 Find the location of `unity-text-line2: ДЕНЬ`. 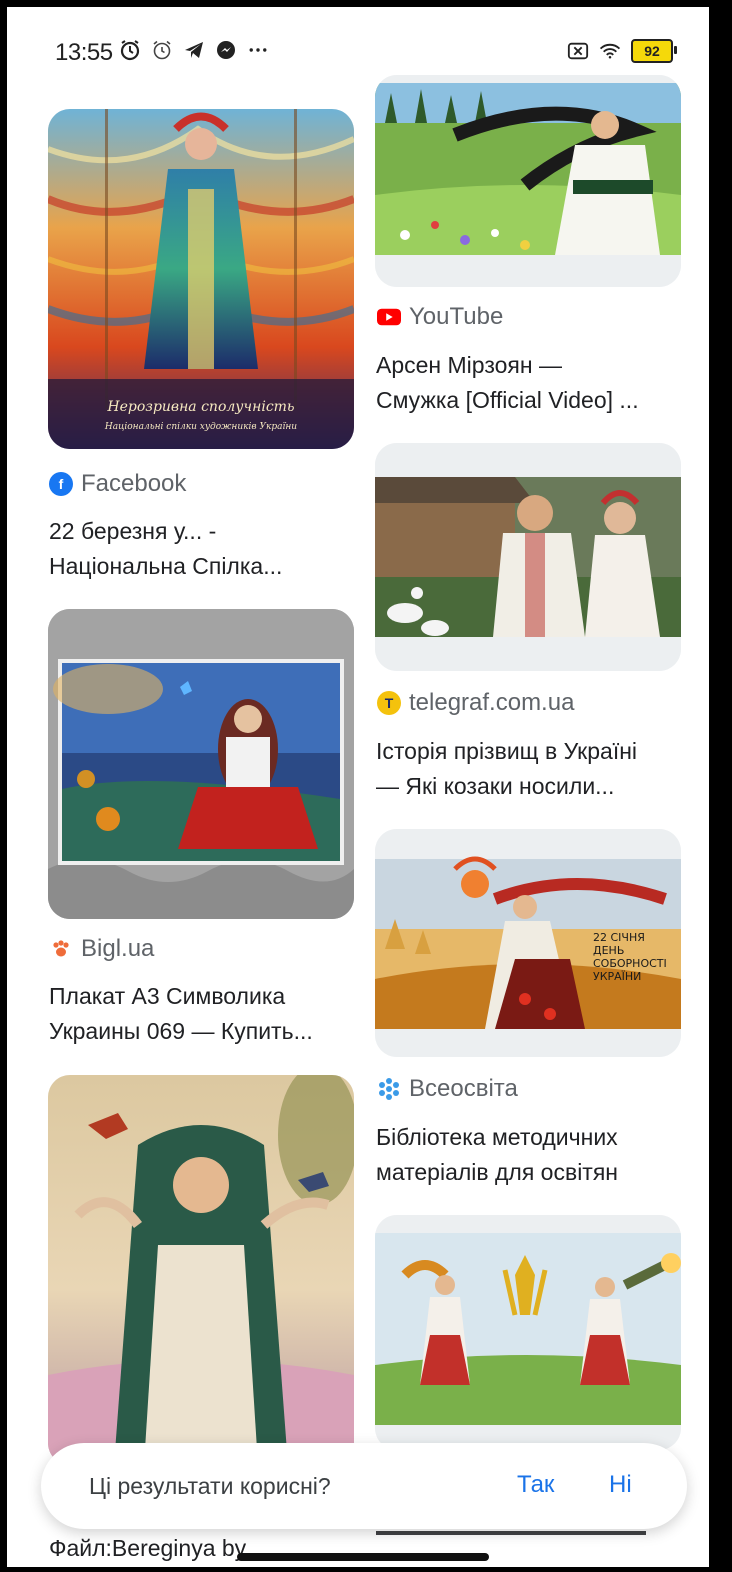

unity-text-line2: ДЕНЬ is located at coordinates (608, 950).